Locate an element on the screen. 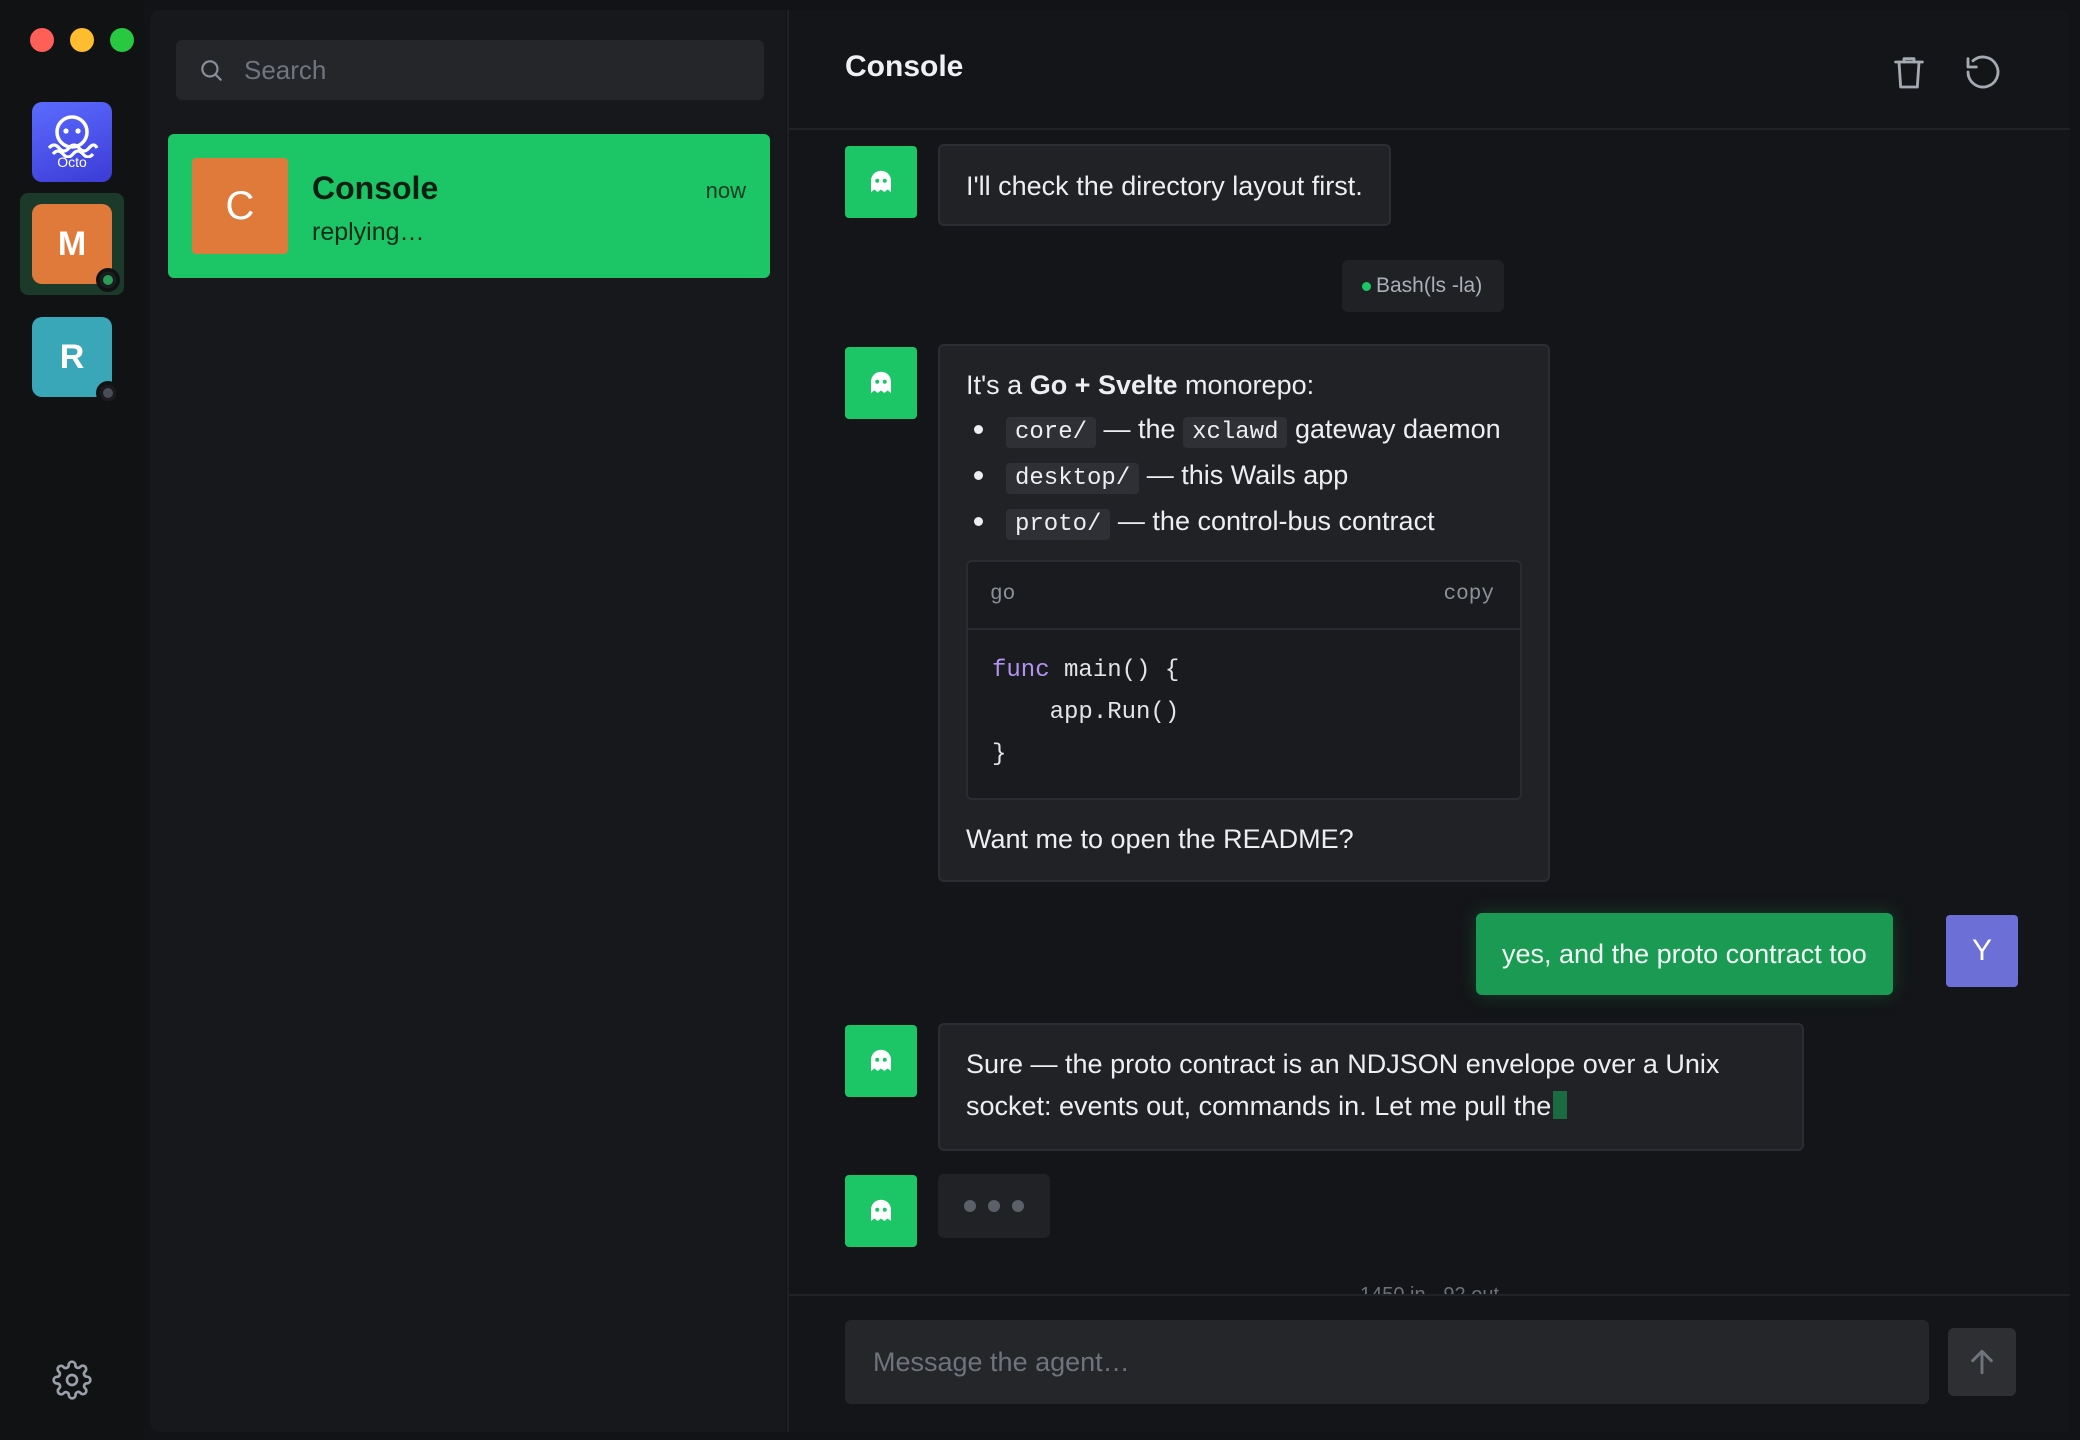 This screenshot has width=2080, height=1440. inline-code: xclawd is located at coordinates (1235, 432).